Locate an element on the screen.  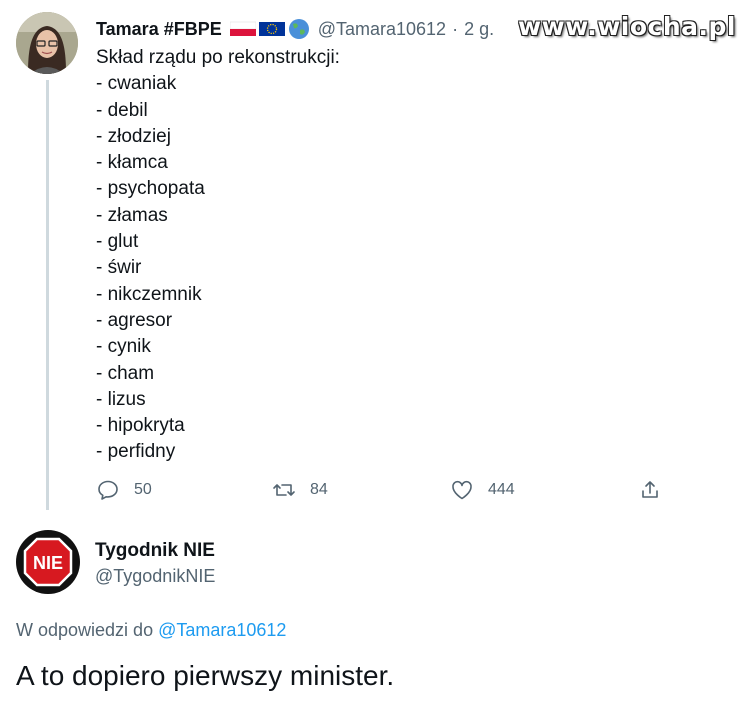
tweet-text-line: - glut is located at coordinates (117, 242).